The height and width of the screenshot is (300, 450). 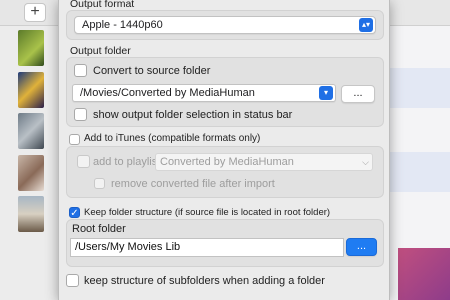 I want to click on playlist-combo-box: Converted by MediaHuman ⌵, so click(x=264, y=162).